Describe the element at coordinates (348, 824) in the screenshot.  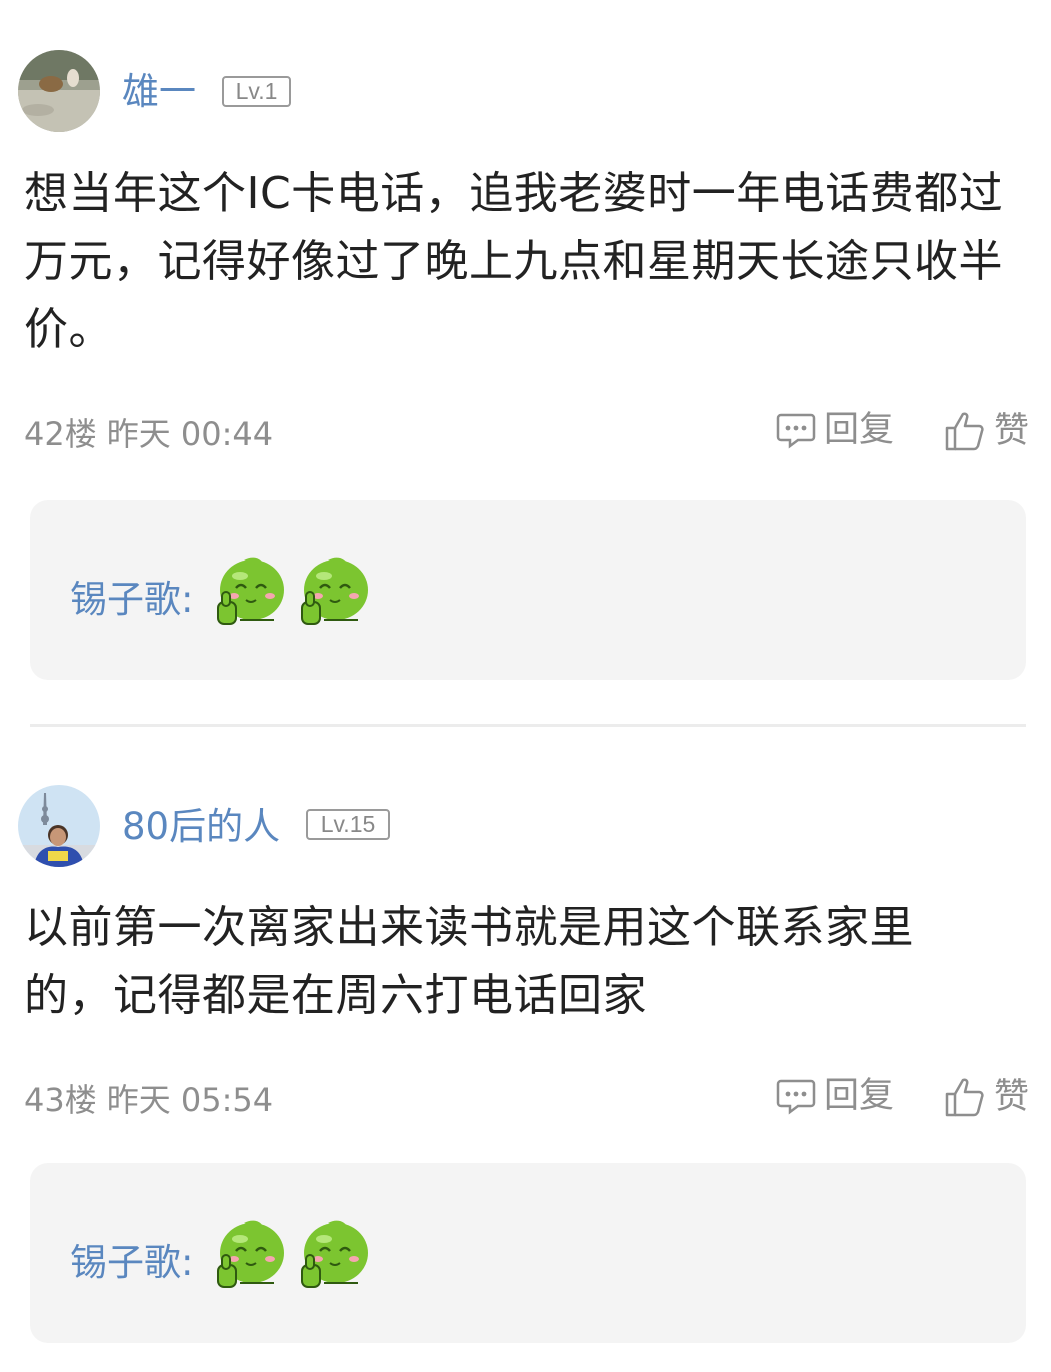
I see `level-badge: Lv.15` at that location.